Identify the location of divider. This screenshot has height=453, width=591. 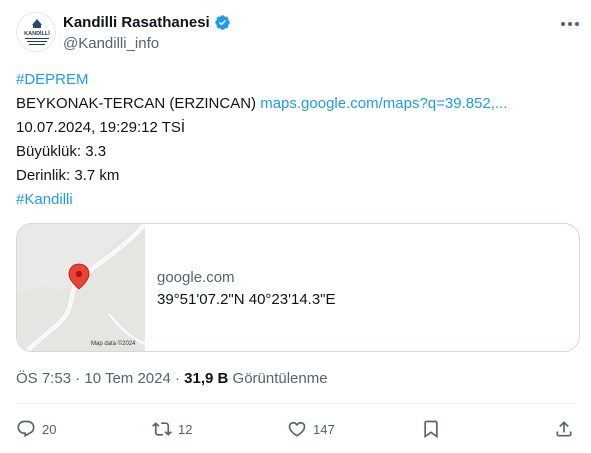
(296, 403).